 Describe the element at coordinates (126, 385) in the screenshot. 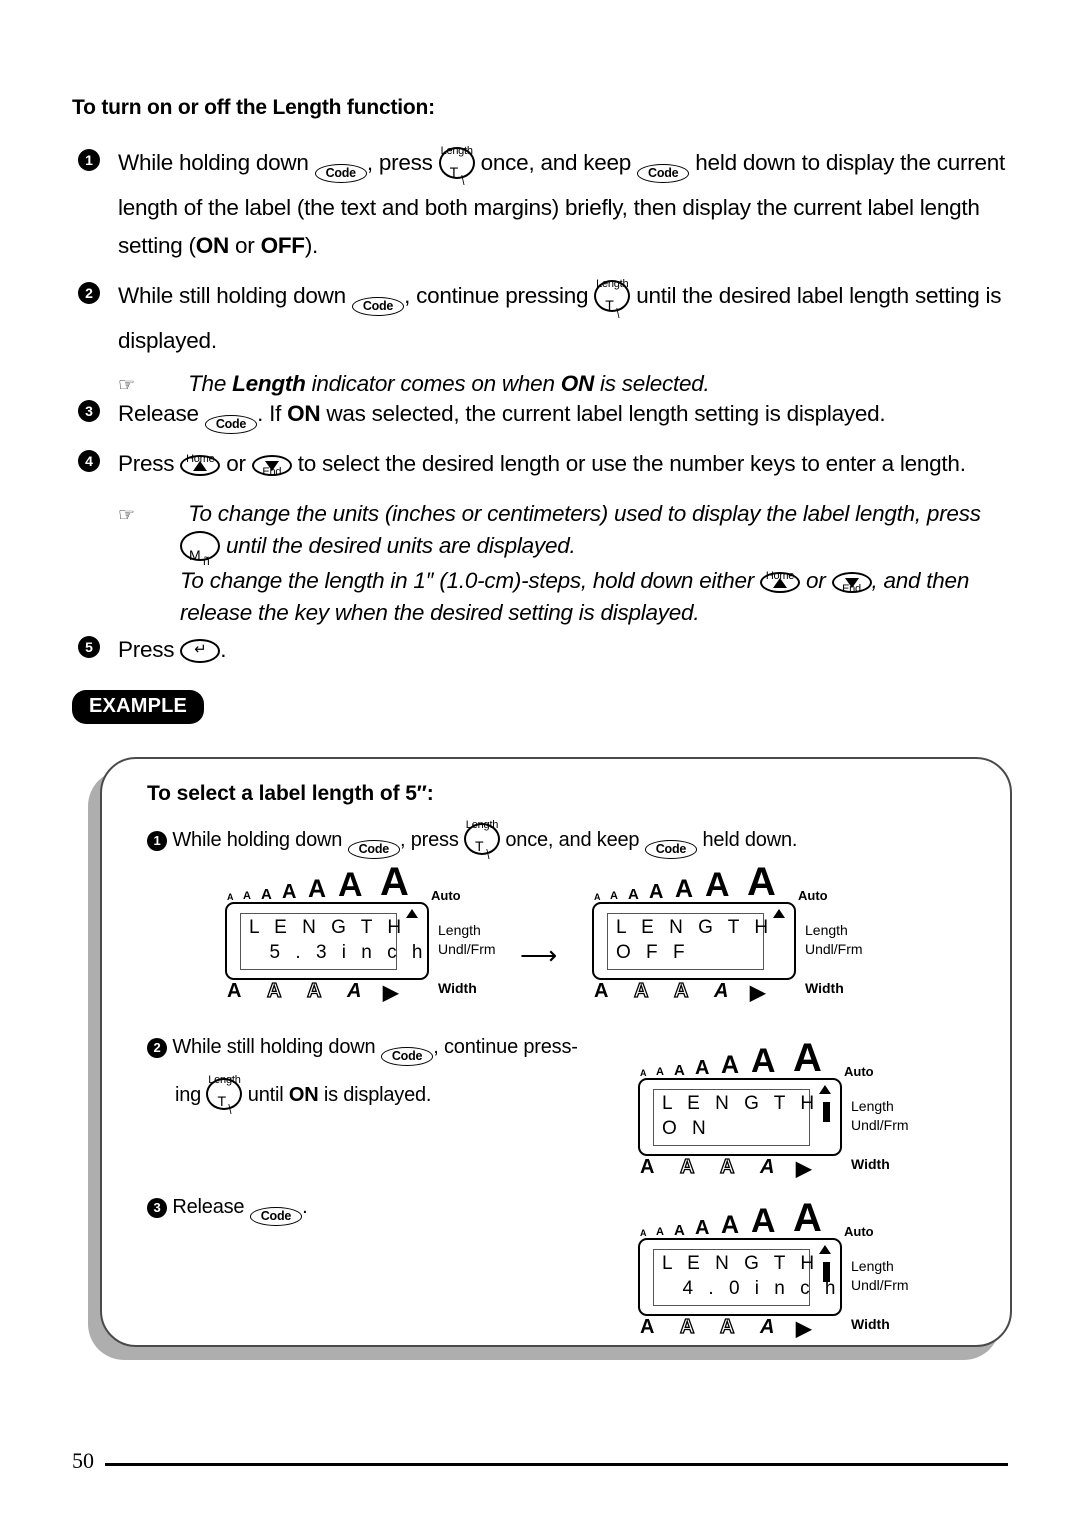

I see `pointing-hand-icon: ☞` at that location.